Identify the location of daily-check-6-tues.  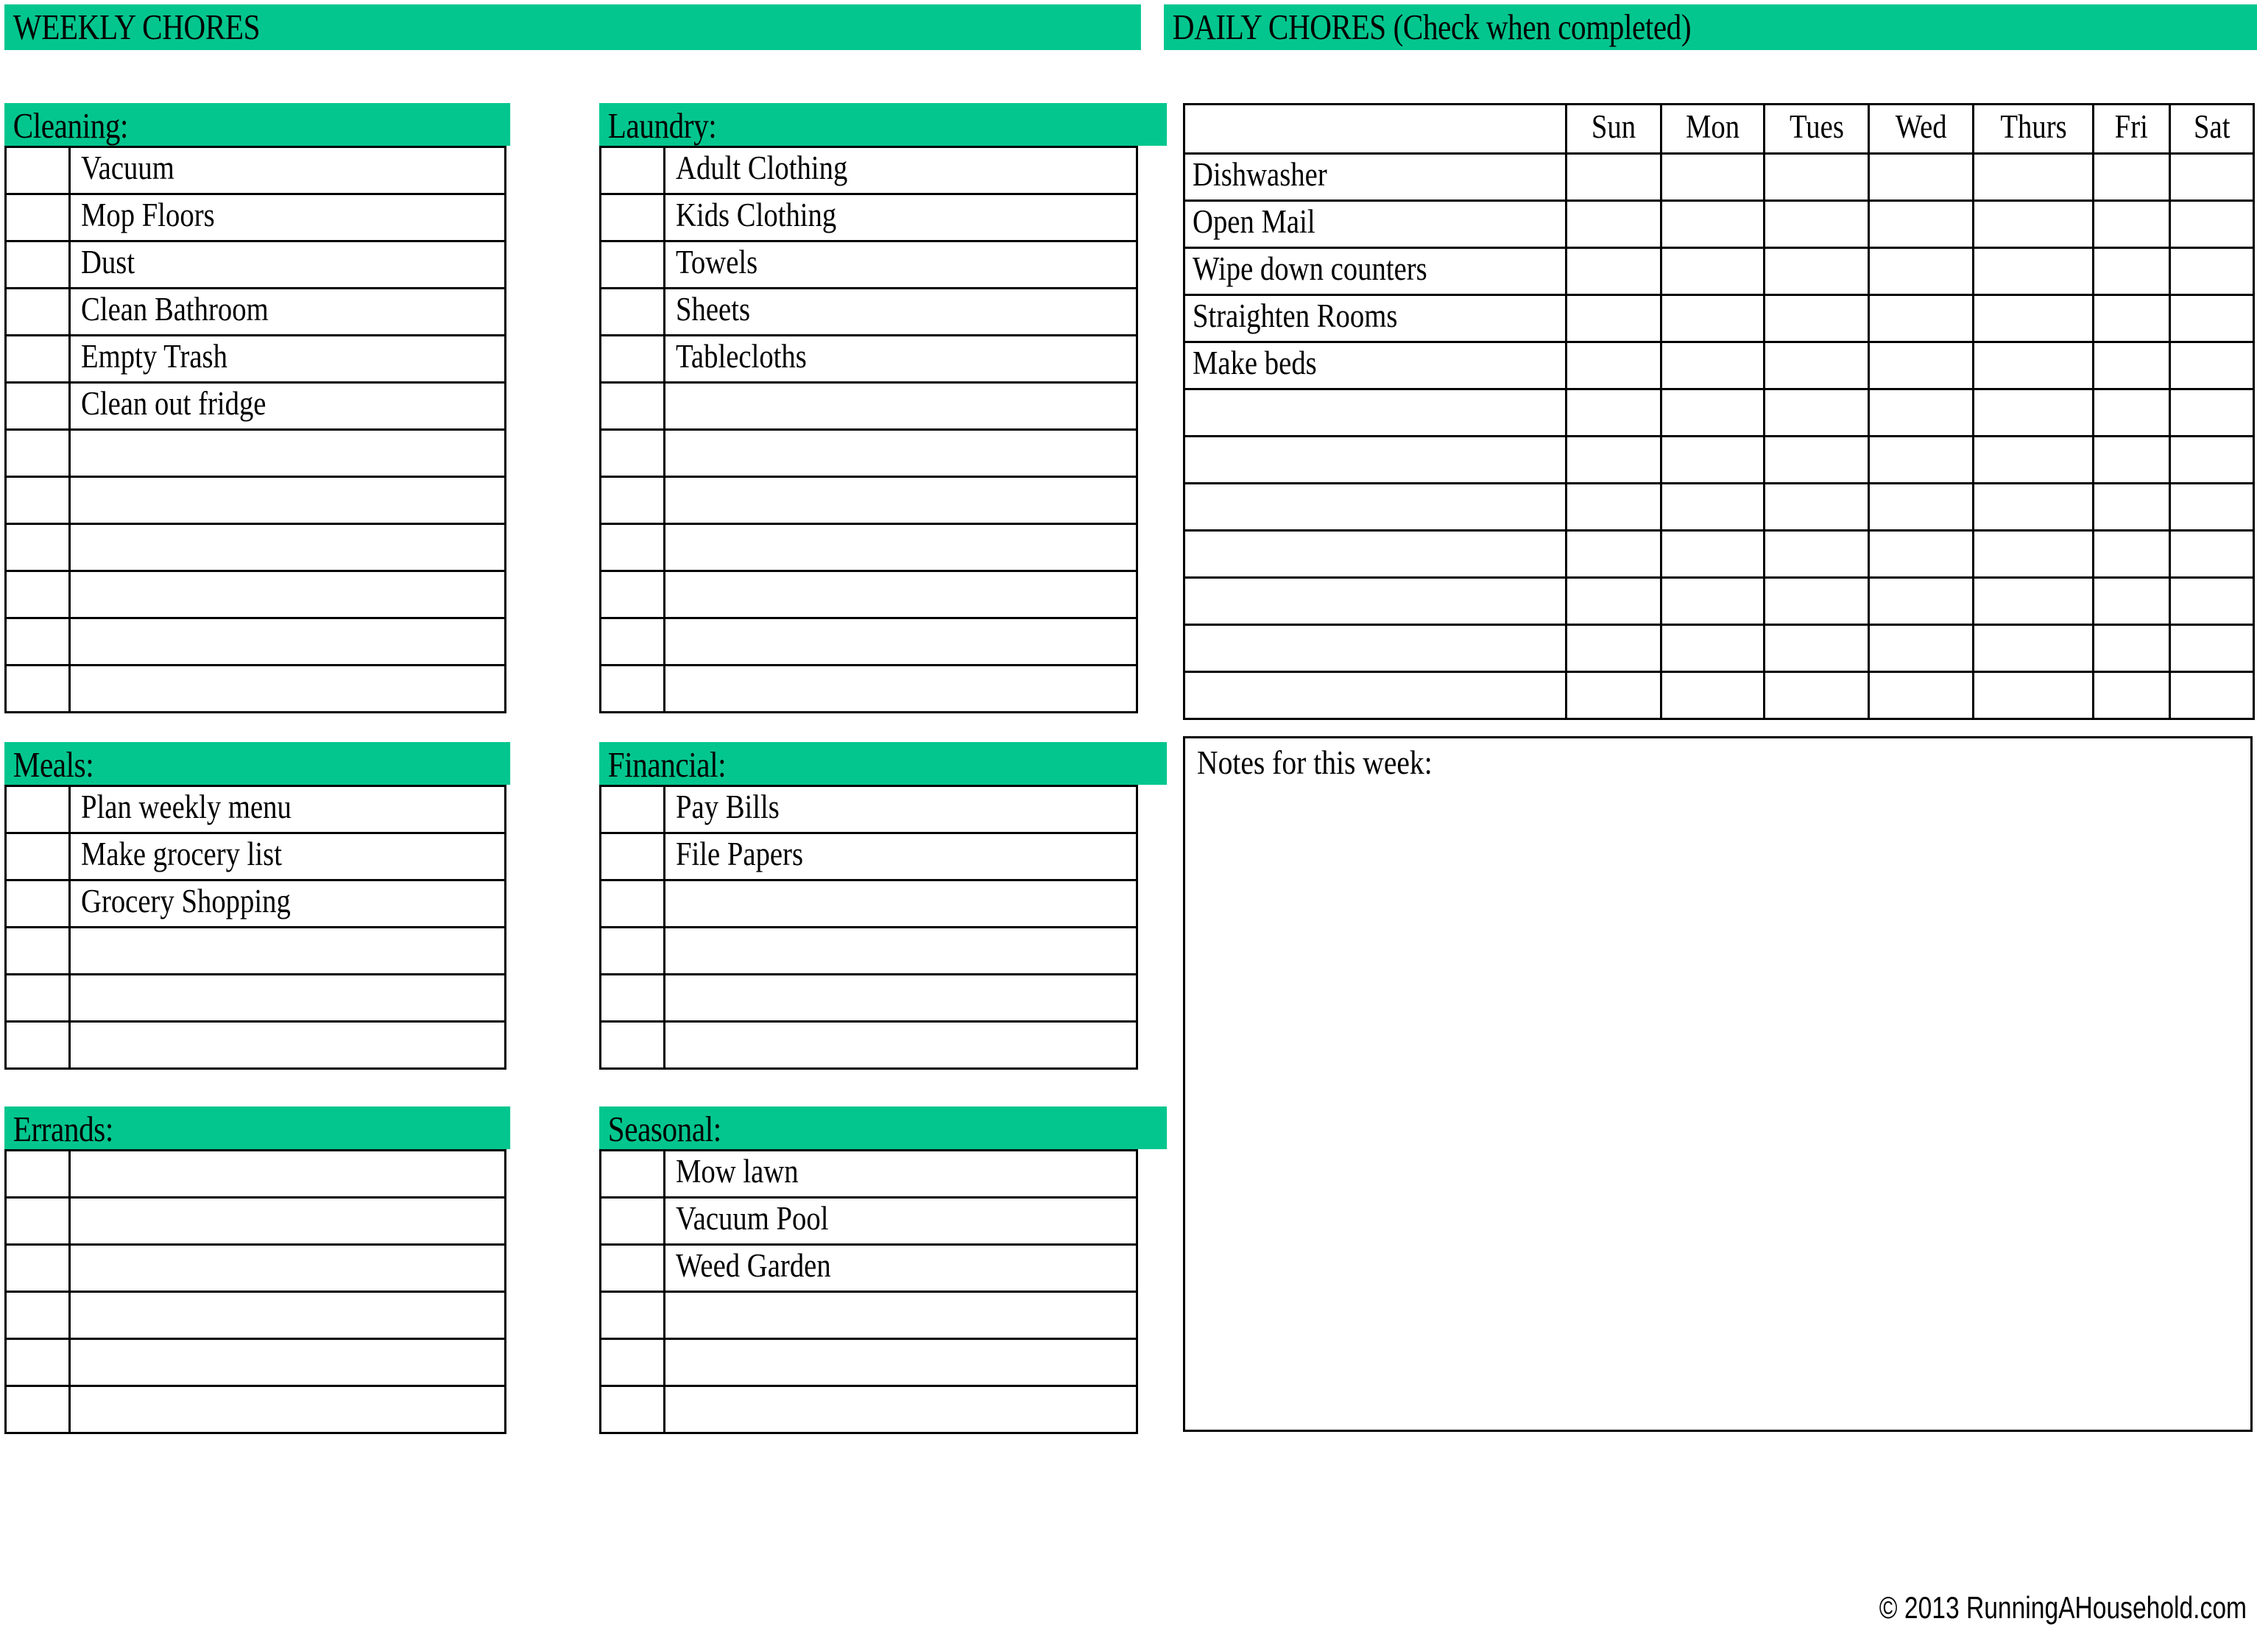
(1816, 459).